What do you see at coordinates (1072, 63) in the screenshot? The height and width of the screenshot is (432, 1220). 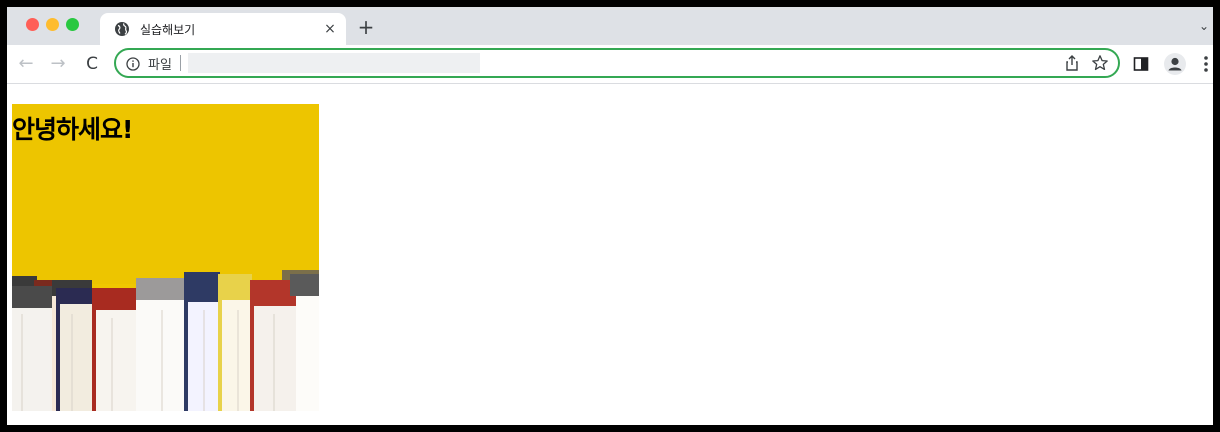 I see `share-icon` at bounding box center [1072, 63].